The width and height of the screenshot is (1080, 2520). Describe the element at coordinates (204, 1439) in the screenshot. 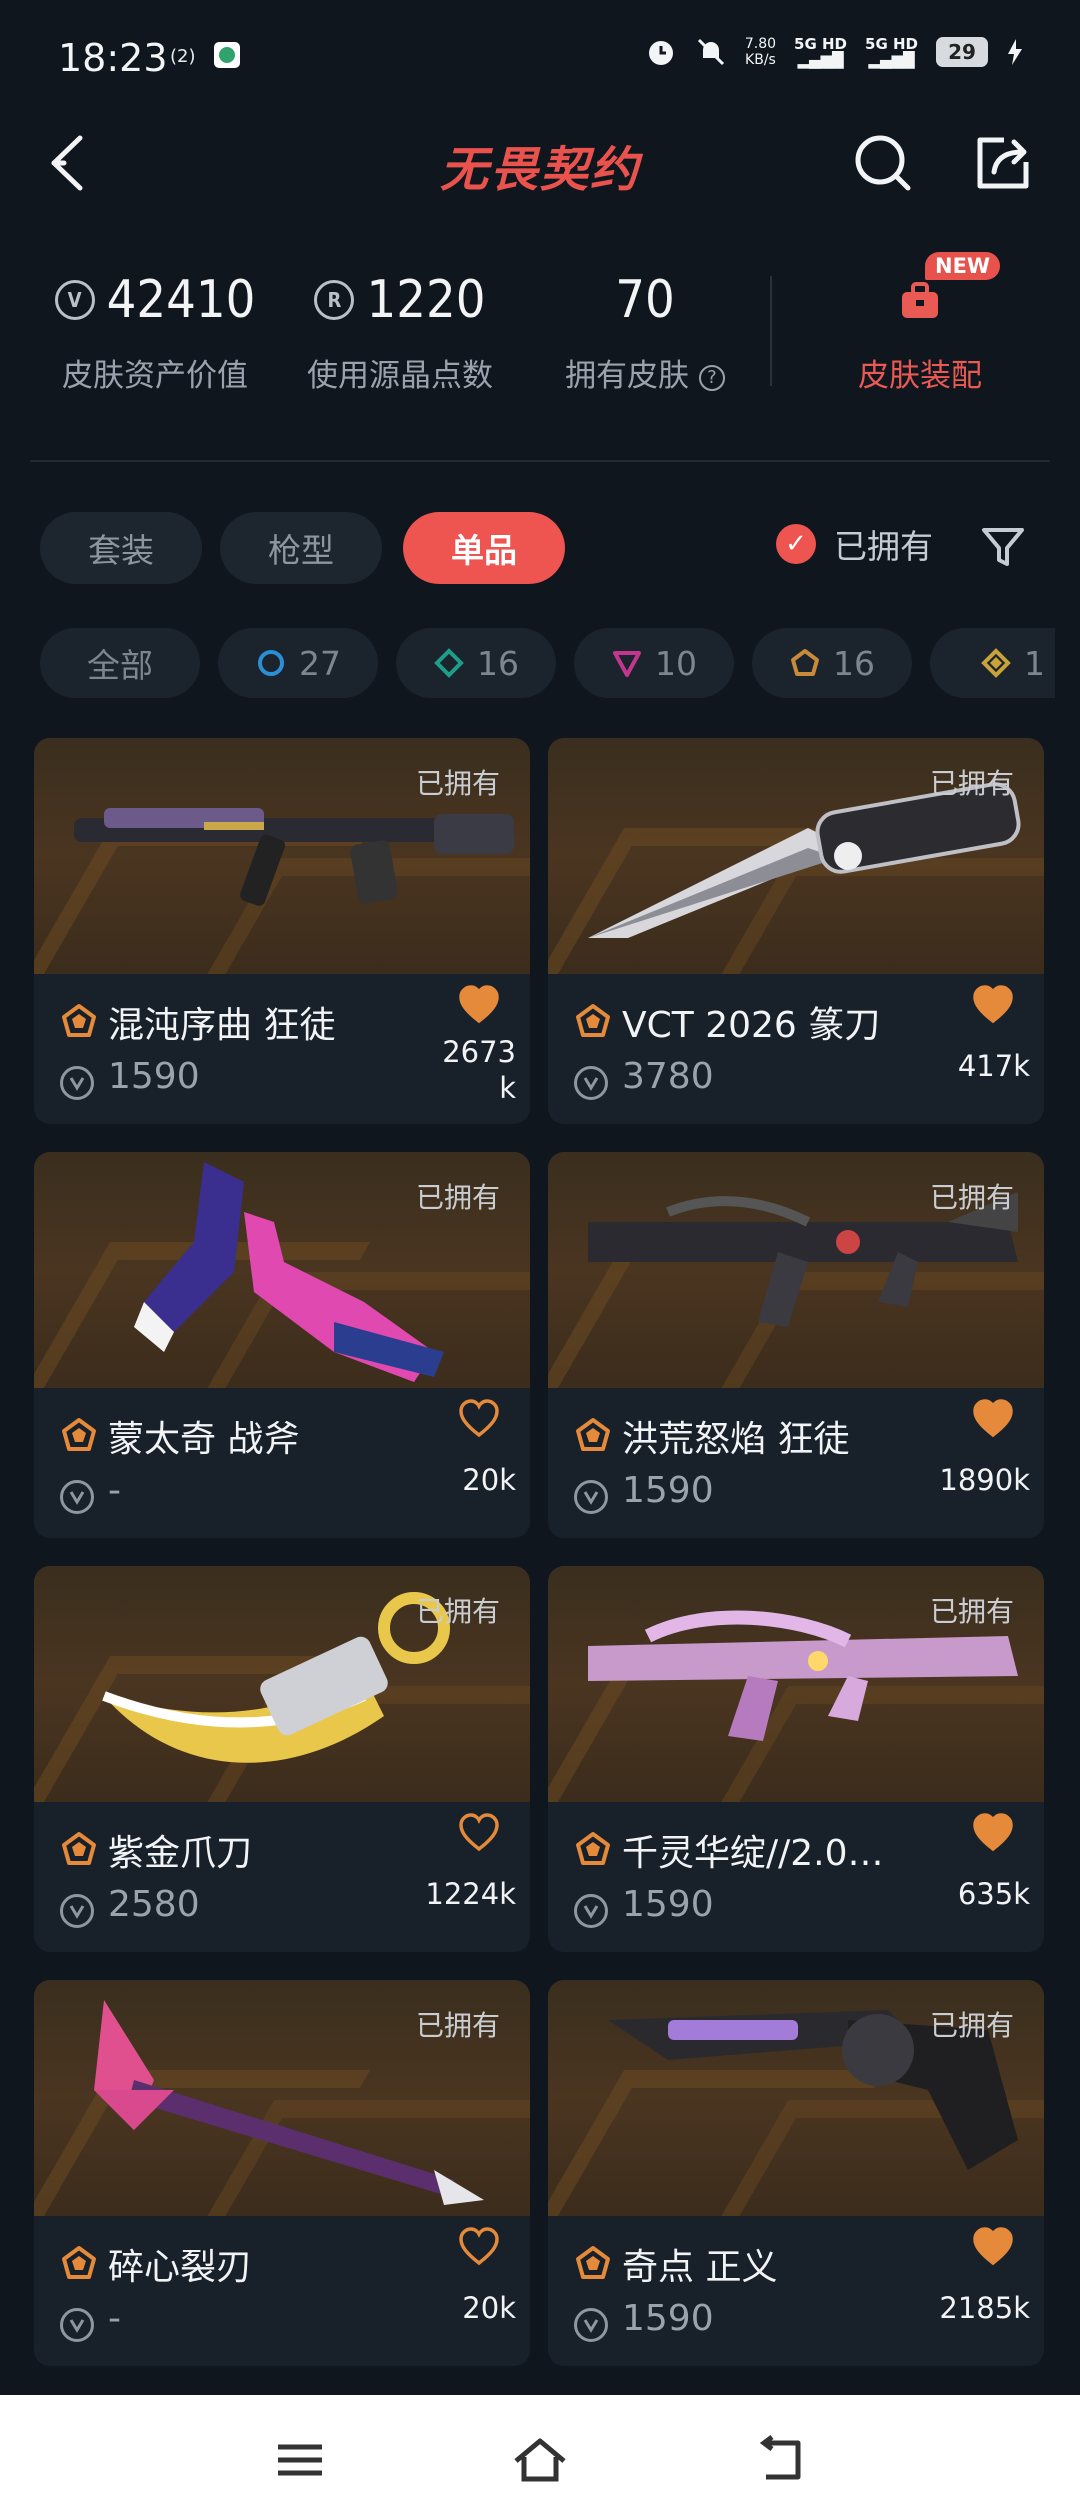

I see `skin-name: 蒙太奇 战斧` at that location.